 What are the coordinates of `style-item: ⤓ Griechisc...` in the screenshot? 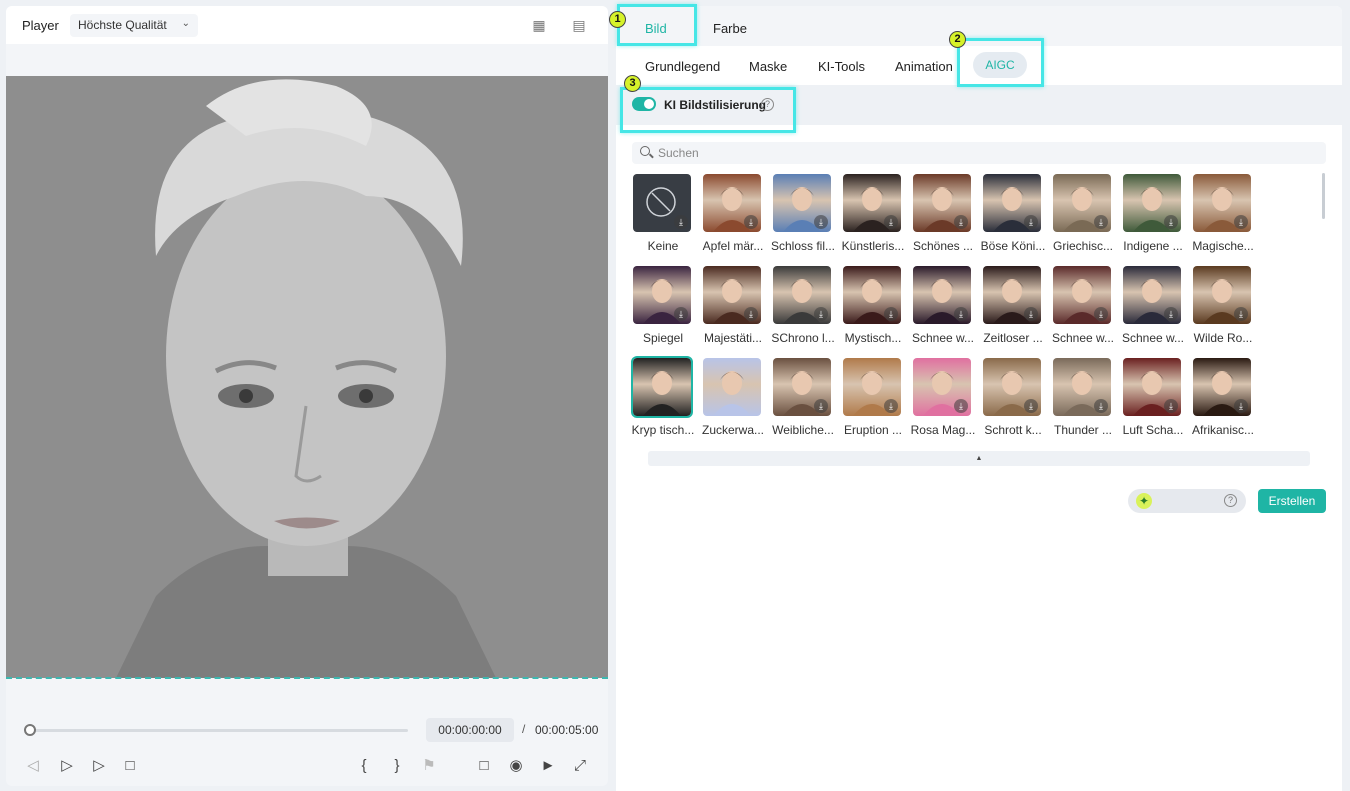 It's located at (1083, 217).